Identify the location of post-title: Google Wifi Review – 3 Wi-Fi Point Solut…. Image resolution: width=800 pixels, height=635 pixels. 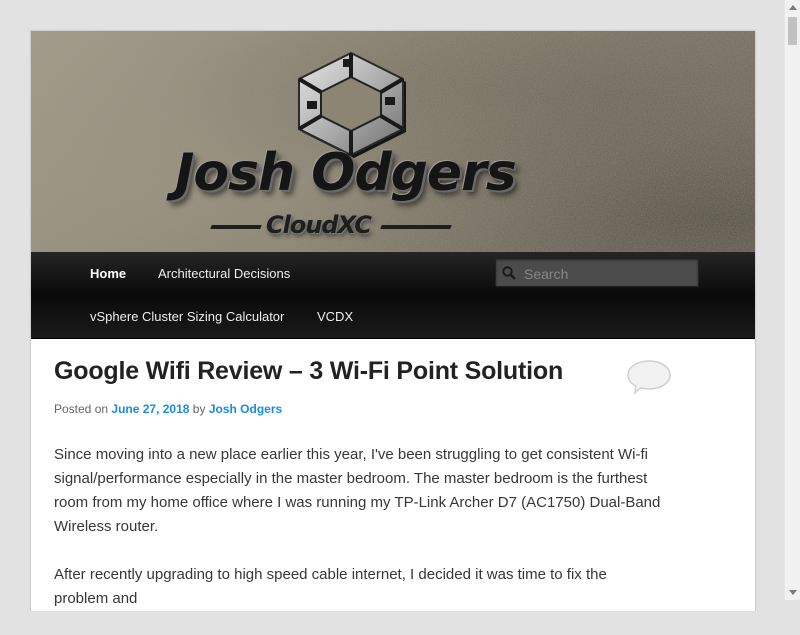
(308, 371).